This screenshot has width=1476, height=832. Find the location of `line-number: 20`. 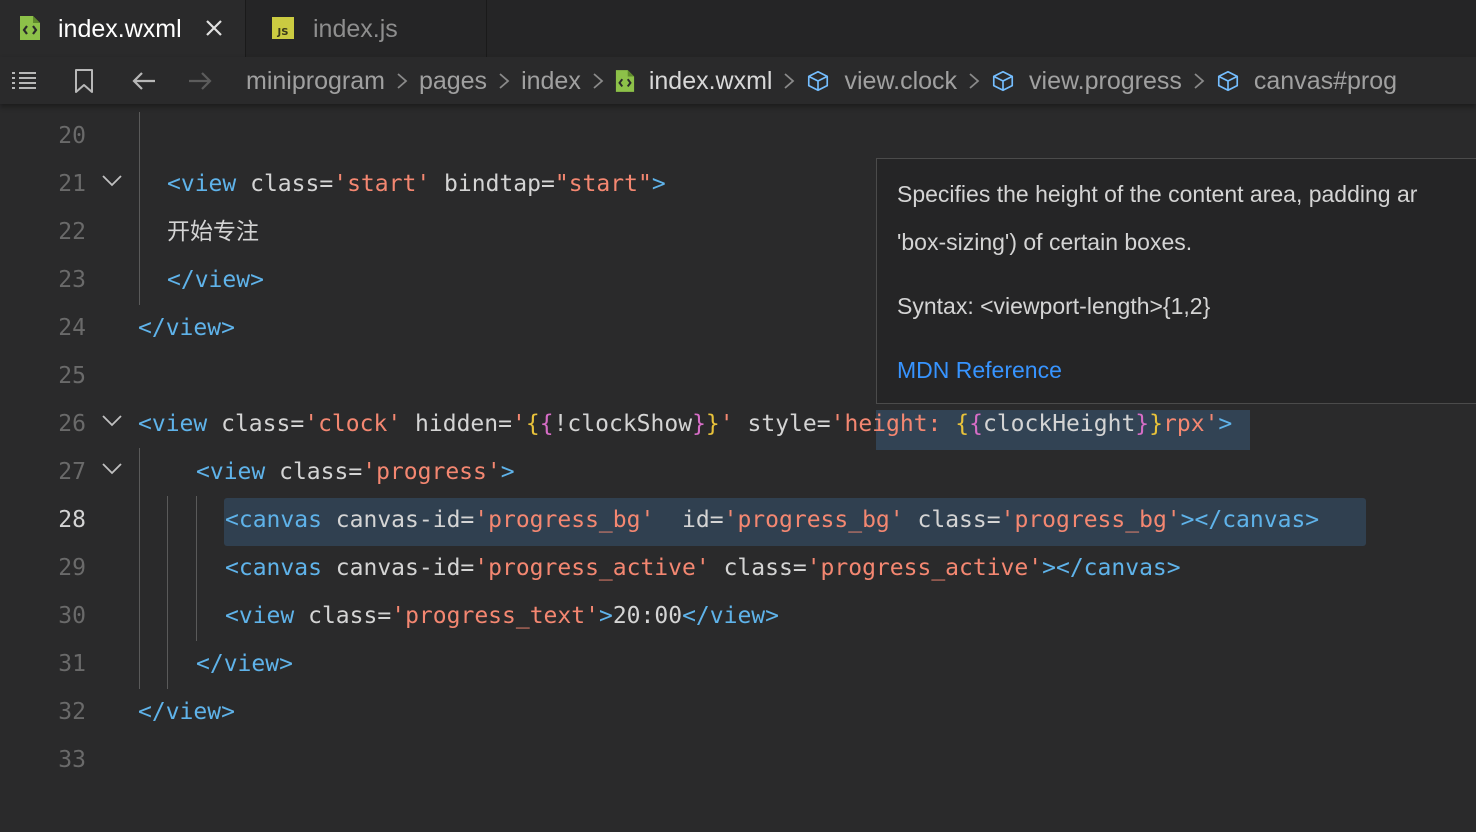

line-number: 20 is located at coordinates (72, 136).